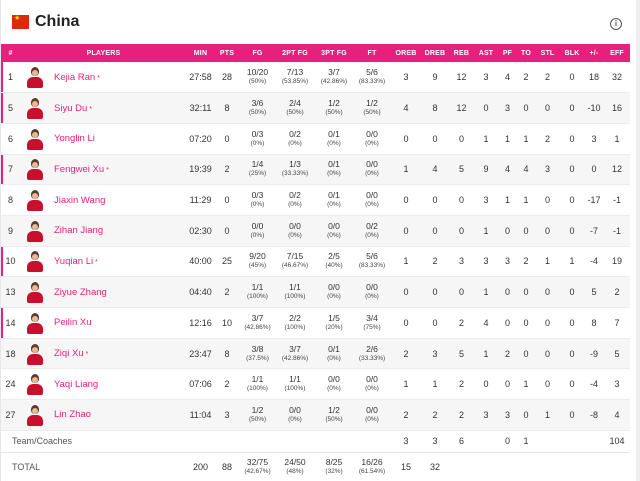  I want to click on column-header: REB, so click(461, 53).